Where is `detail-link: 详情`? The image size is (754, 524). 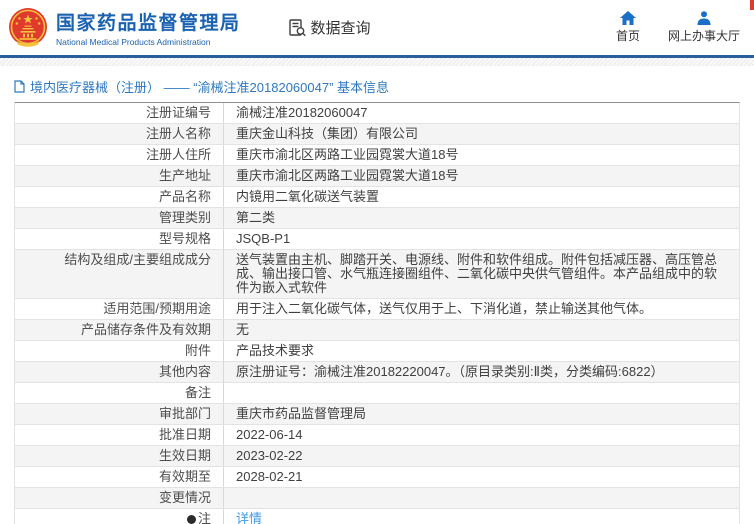
detail-link: 详情 is located at coordinates (249, 517).